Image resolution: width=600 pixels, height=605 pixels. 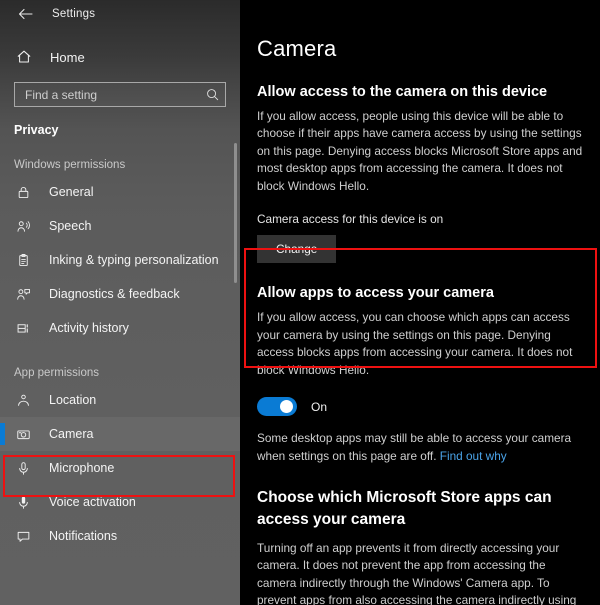 I want to click on back-arrow-icon, so click(x=25, y=14).